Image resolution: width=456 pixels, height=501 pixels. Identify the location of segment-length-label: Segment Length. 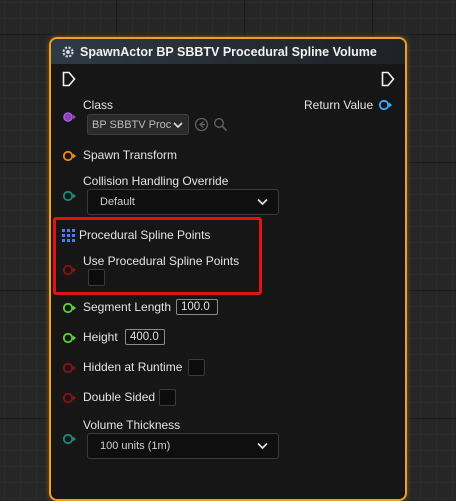
(127, 307).